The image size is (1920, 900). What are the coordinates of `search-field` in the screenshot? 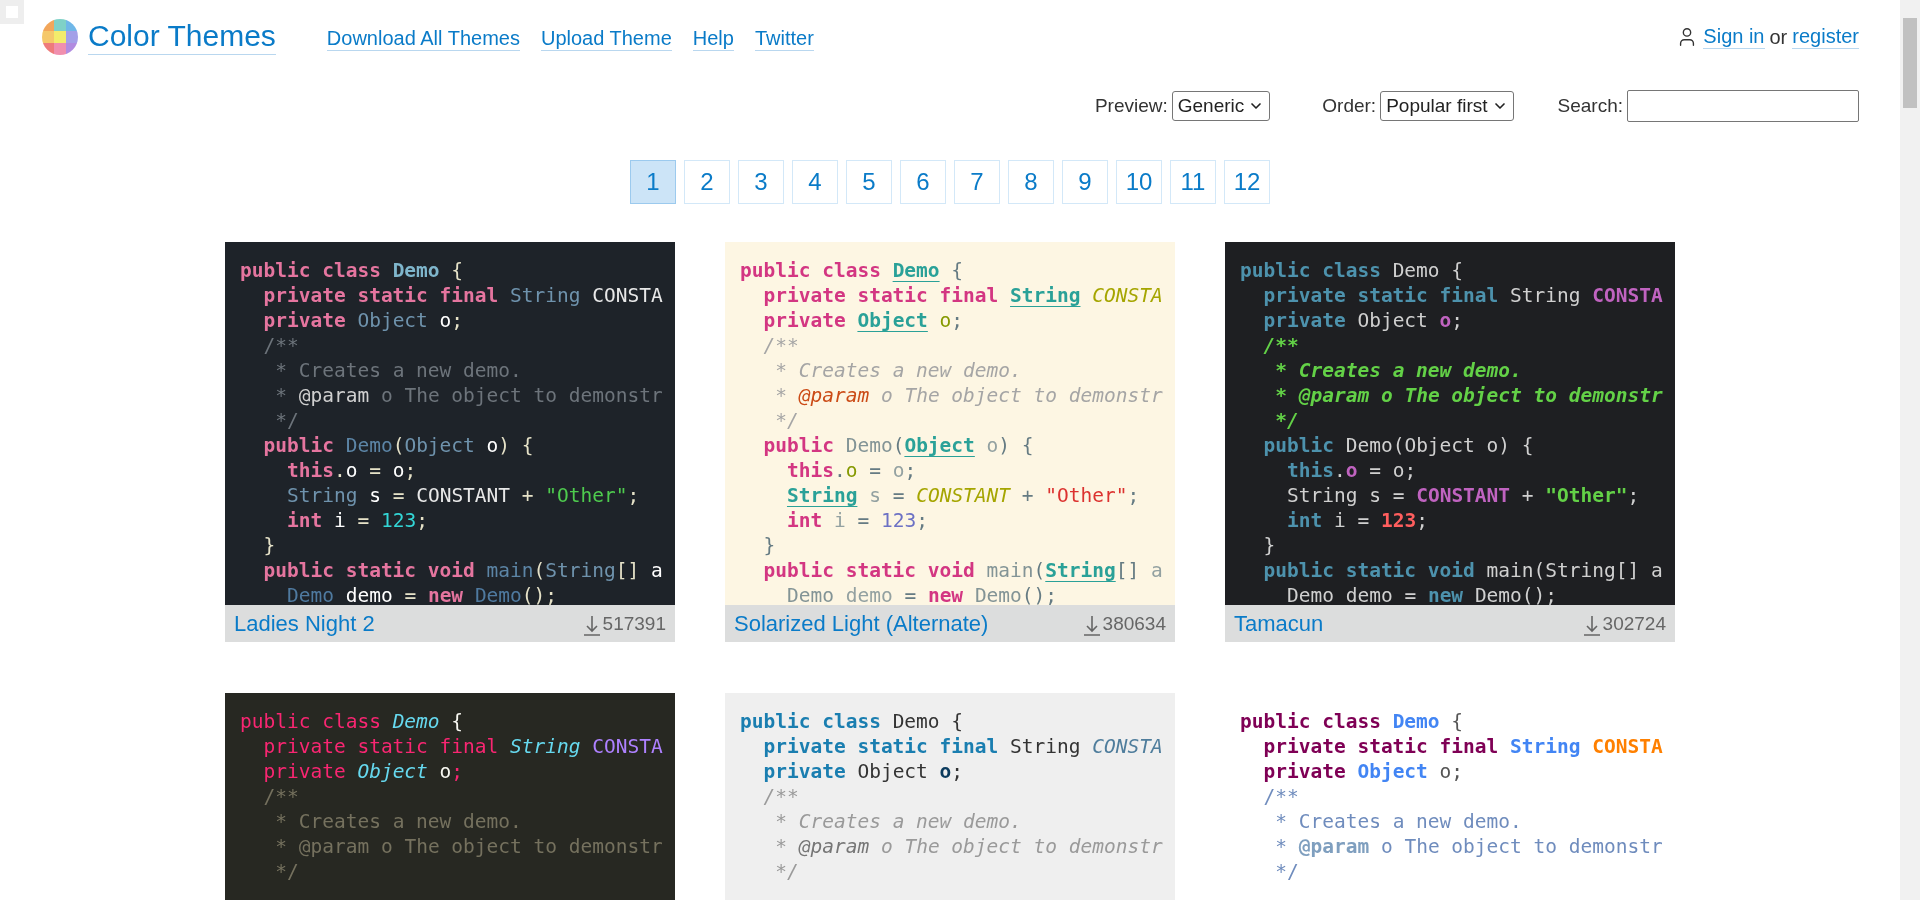 It's located at (1743, 106).